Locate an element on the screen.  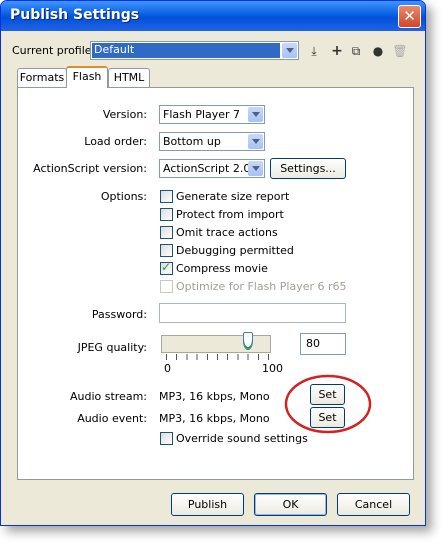
slider-min-label: 0 is located at coordinates (167, 368).